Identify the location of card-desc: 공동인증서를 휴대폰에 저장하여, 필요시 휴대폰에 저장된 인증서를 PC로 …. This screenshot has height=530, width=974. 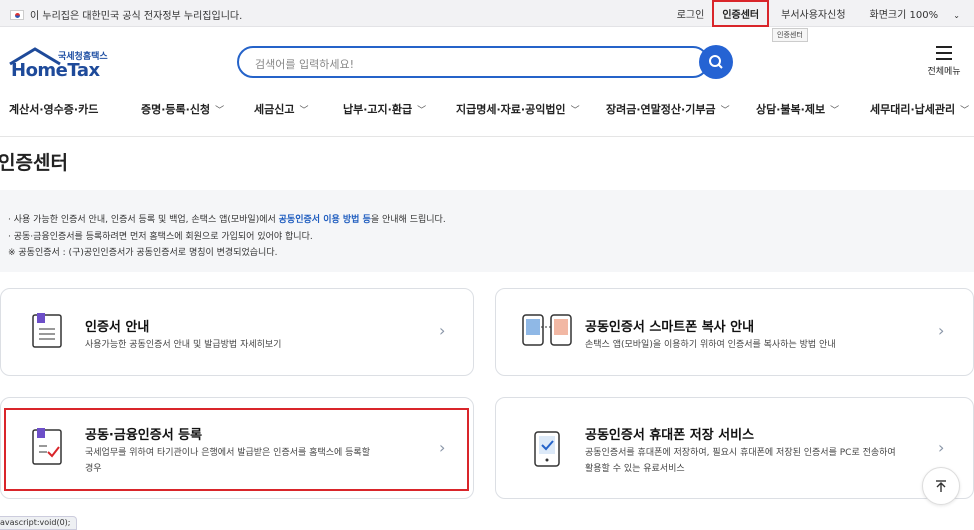
(740, 461).